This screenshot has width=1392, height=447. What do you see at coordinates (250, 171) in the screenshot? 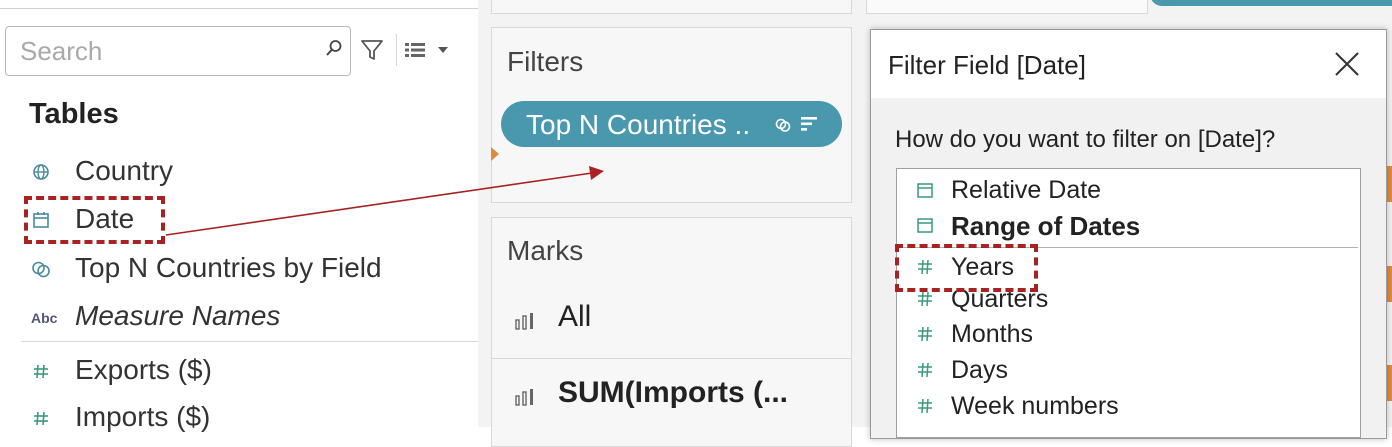
I see `field-country: Country` at bounding box center [250, 171].